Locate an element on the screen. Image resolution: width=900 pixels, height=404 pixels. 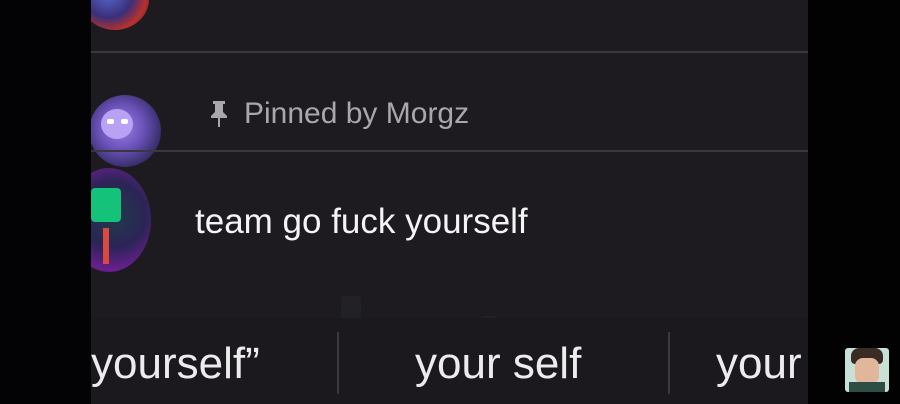
channel-watermark is located at coordinates (867, 370).